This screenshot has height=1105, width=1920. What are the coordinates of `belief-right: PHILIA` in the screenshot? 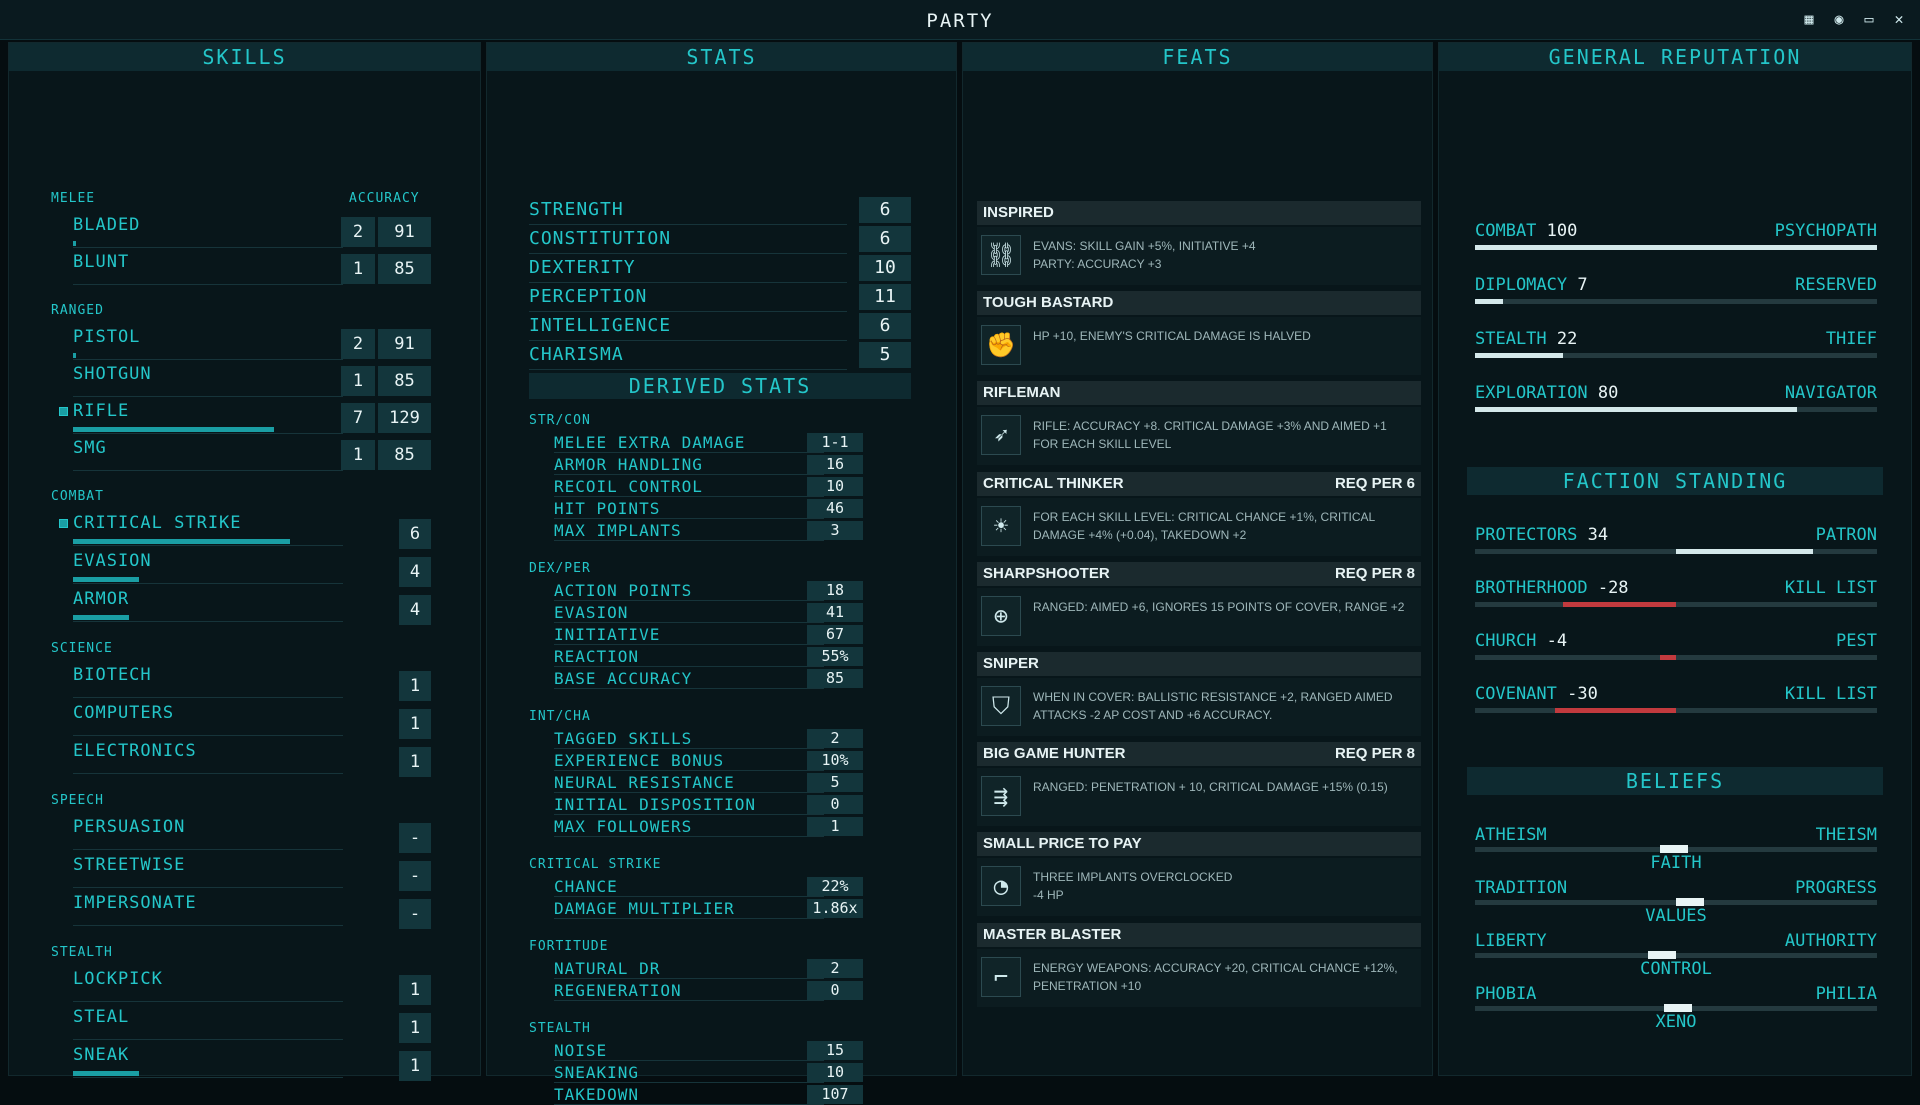 It's located at (1846, 994).